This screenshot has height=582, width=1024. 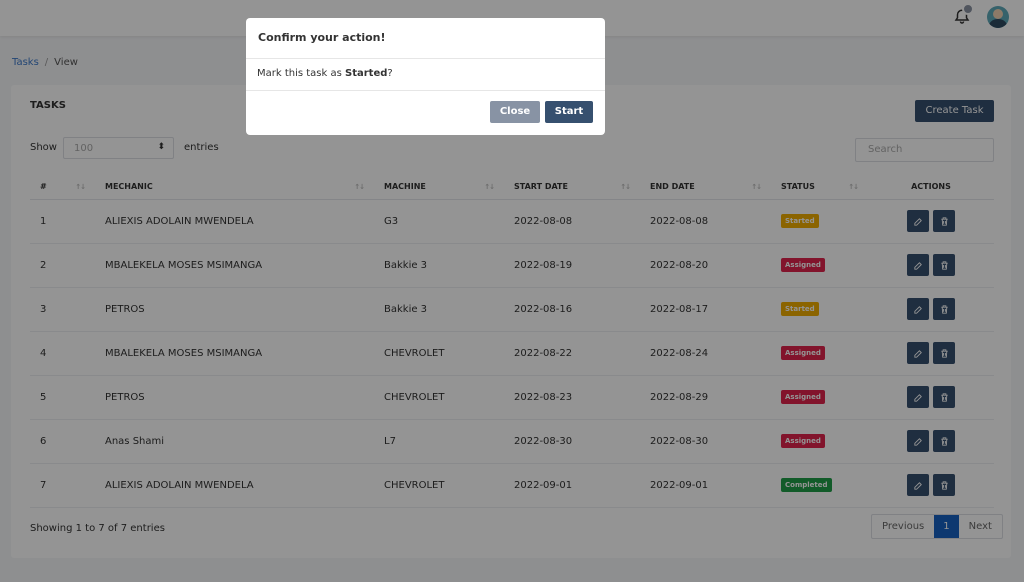 I want to click on dialog-footer: Close Start, so click(x=425, y=113).